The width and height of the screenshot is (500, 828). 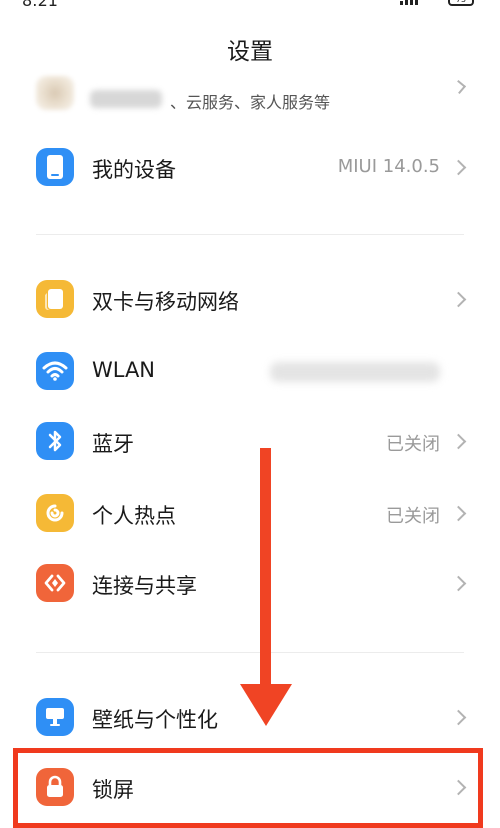 I want to click on hotspot-label: 个人热点, so click(x=134, y=516).